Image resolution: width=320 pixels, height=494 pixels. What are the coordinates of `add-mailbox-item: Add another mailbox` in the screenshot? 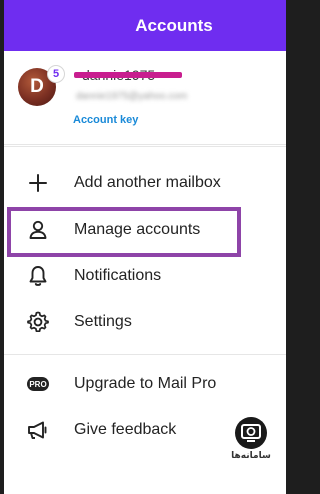 It's located at (145, 183).